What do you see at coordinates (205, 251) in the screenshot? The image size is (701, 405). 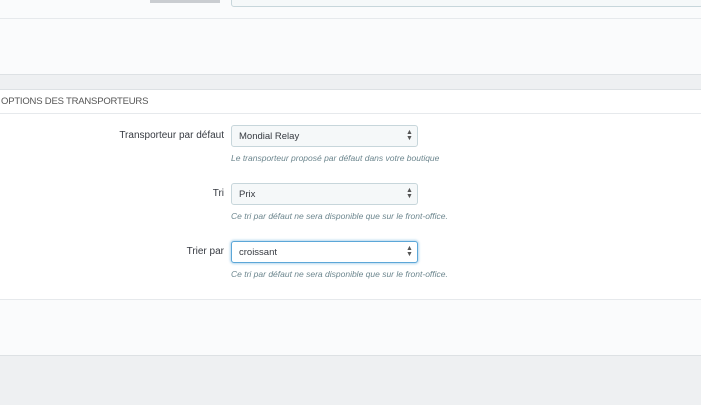 I see `sort-order-label: Trier par` at bounding box center [205, 251].